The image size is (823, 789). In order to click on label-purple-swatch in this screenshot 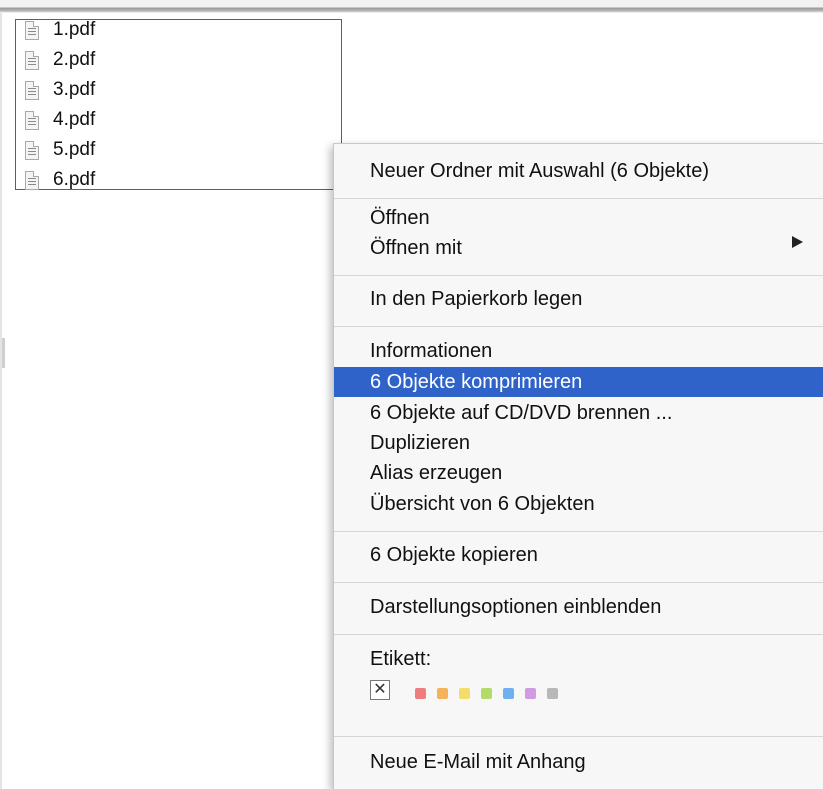, I will do `click(530, 693)`.